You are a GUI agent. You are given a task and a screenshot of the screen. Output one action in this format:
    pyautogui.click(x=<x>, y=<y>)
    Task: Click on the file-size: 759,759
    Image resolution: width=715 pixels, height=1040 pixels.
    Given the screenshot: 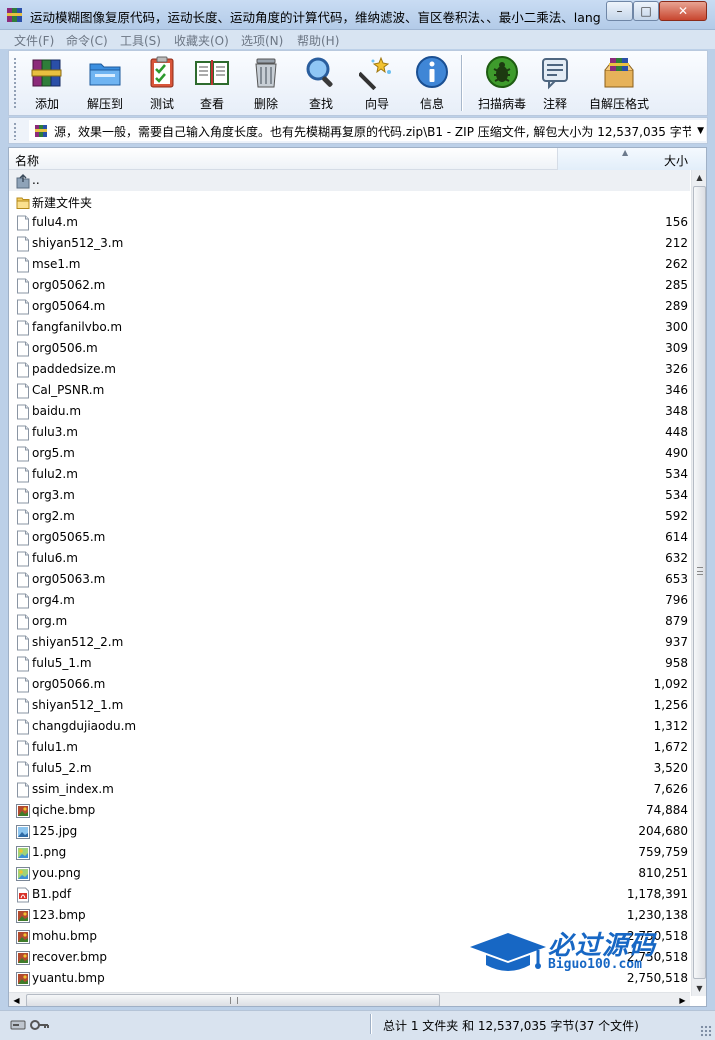 What is the action you would take?
    pyautogui.click(x=663, y=852)
    